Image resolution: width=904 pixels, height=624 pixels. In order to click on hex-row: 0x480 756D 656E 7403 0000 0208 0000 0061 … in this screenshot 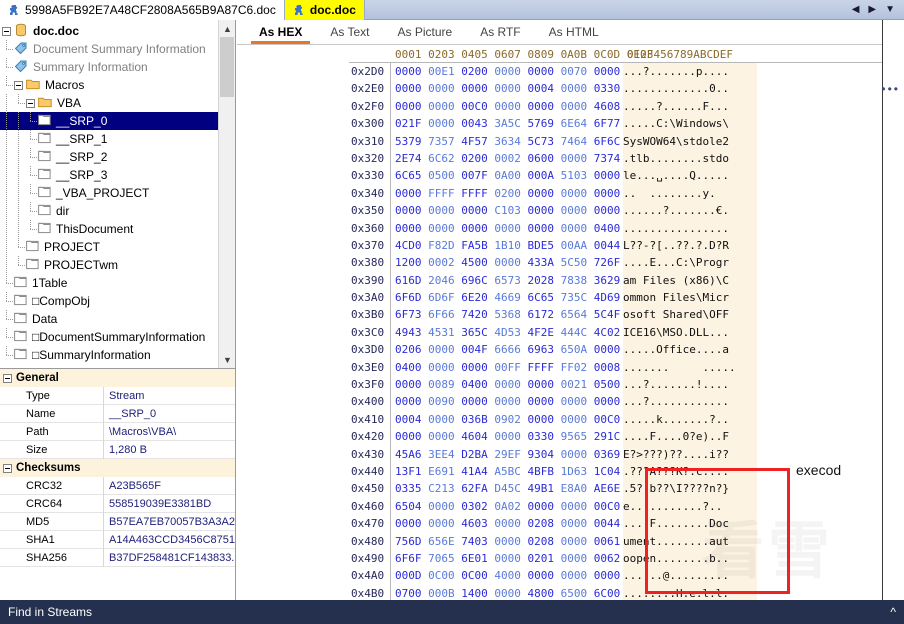, I will do `click(618, 541)`.